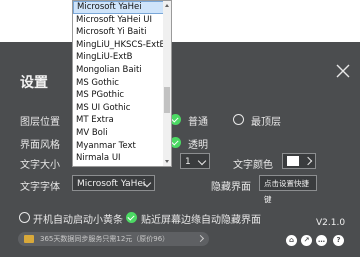 The image size is (360, 257). What do you see at coordinates (40, 165) in the screenshot?
I see `text-size-label: 文字大小` at bounding box center [40, 165].